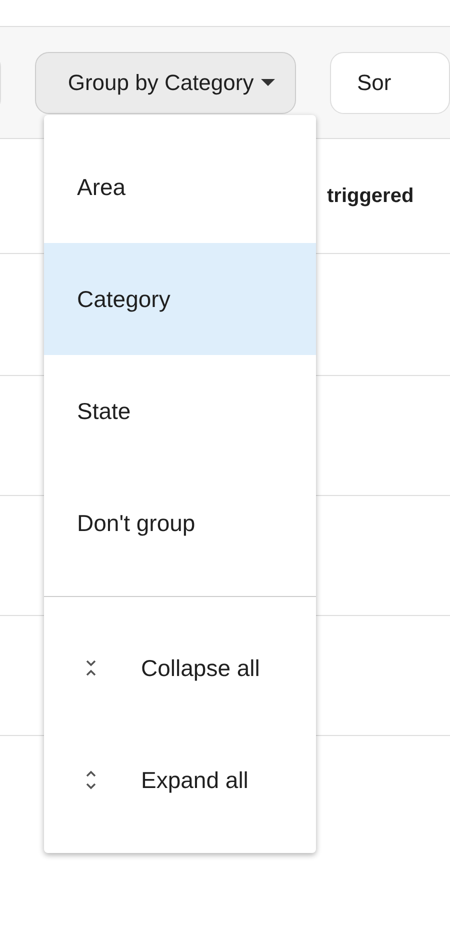  I want to click on menu-item: Don't group, so click(180, 523).